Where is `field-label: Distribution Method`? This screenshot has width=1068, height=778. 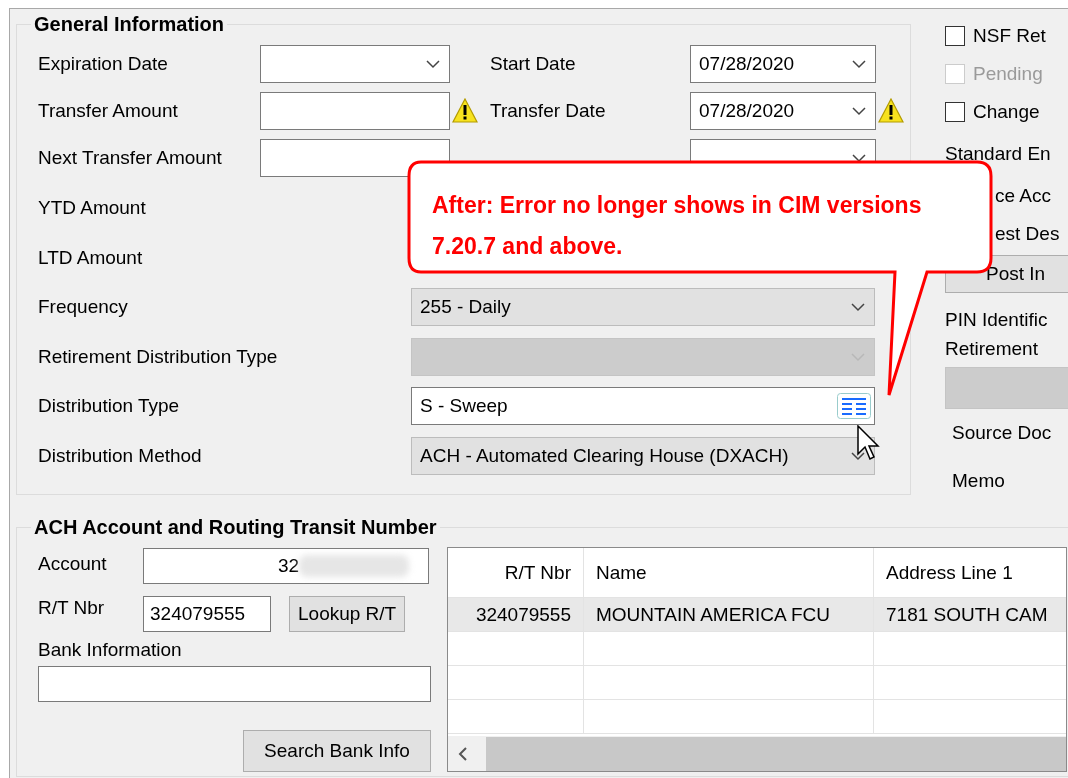
field-label: Distribution Method is located at coordinates (120, 455).